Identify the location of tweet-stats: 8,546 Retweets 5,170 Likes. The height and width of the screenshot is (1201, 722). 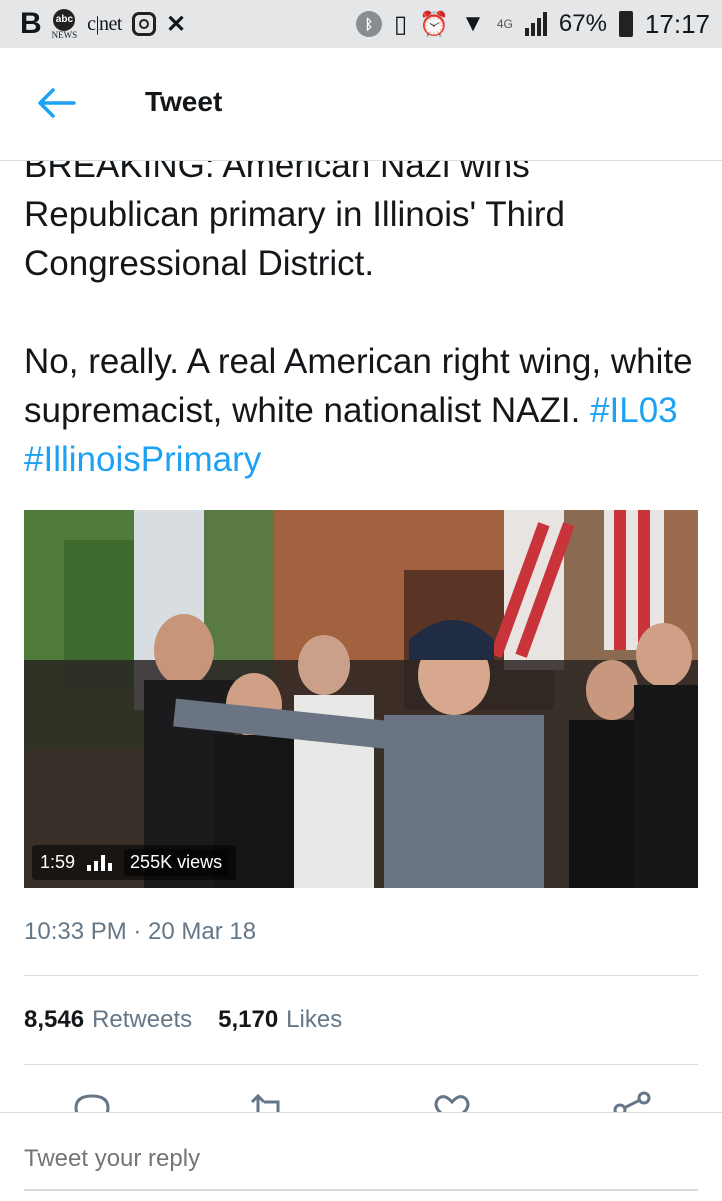
(192, 1020).